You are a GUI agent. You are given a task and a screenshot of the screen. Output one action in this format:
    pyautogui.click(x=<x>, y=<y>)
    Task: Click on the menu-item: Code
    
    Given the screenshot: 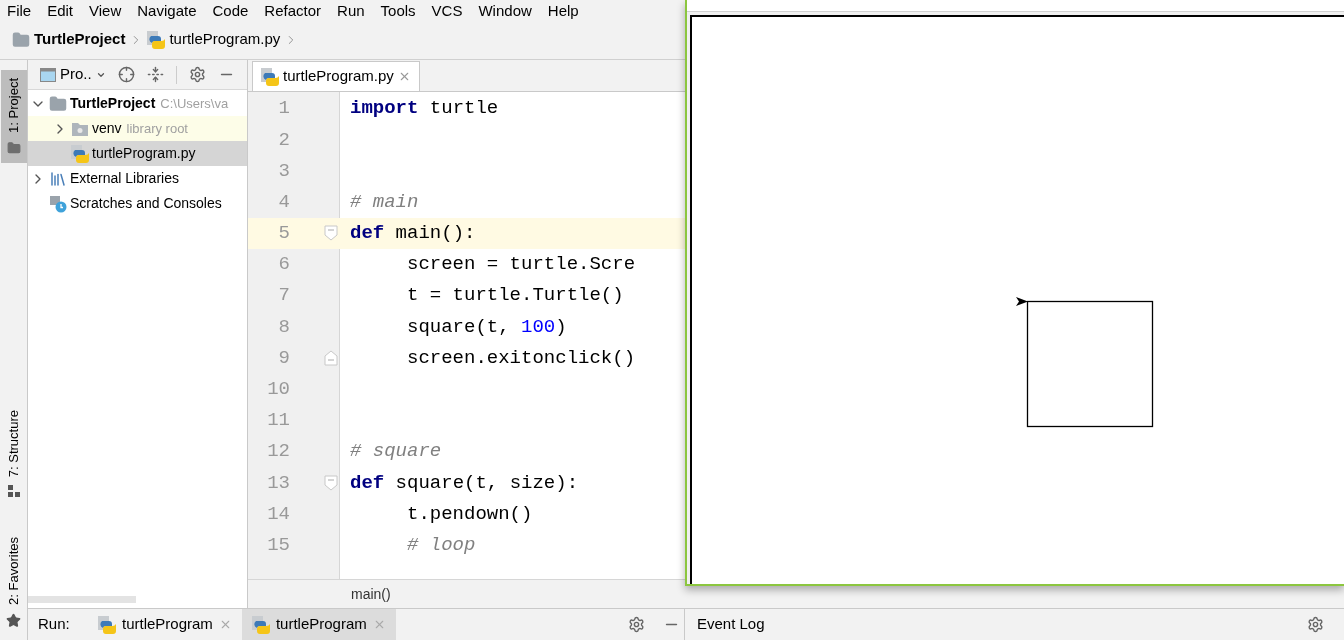 What is the action you would take?
    pyautogui.click(x=230, y=10)
    